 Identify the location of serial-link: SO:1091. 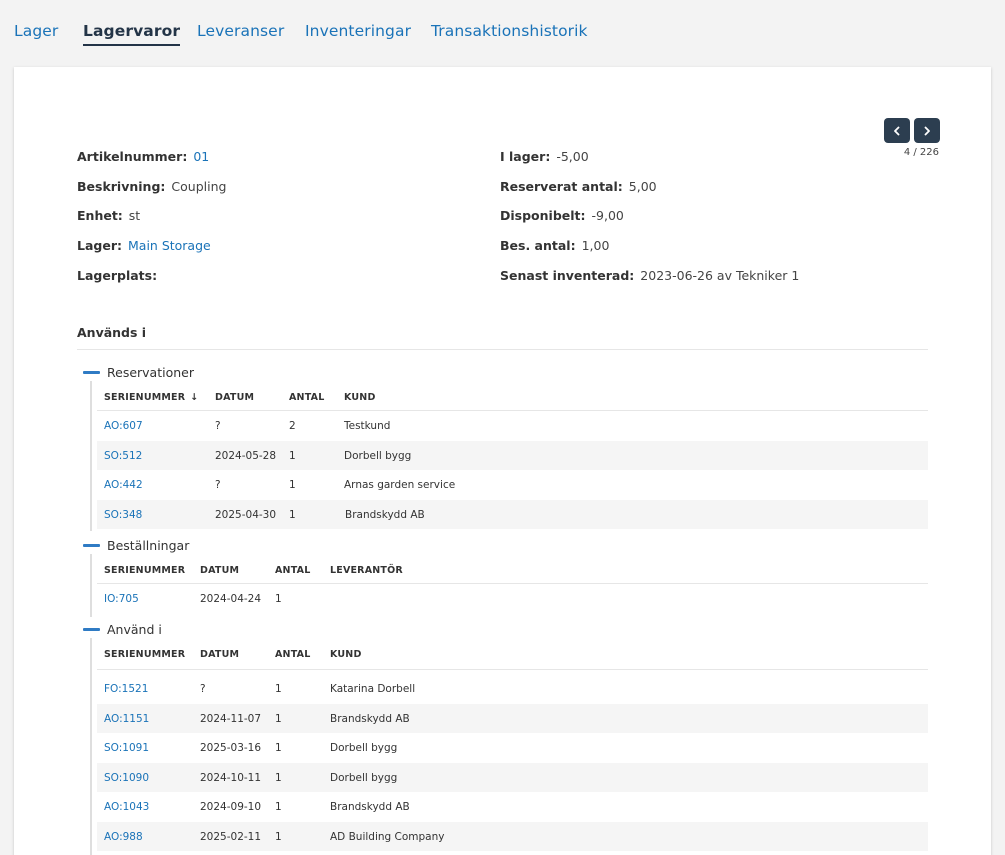
(126, 748).